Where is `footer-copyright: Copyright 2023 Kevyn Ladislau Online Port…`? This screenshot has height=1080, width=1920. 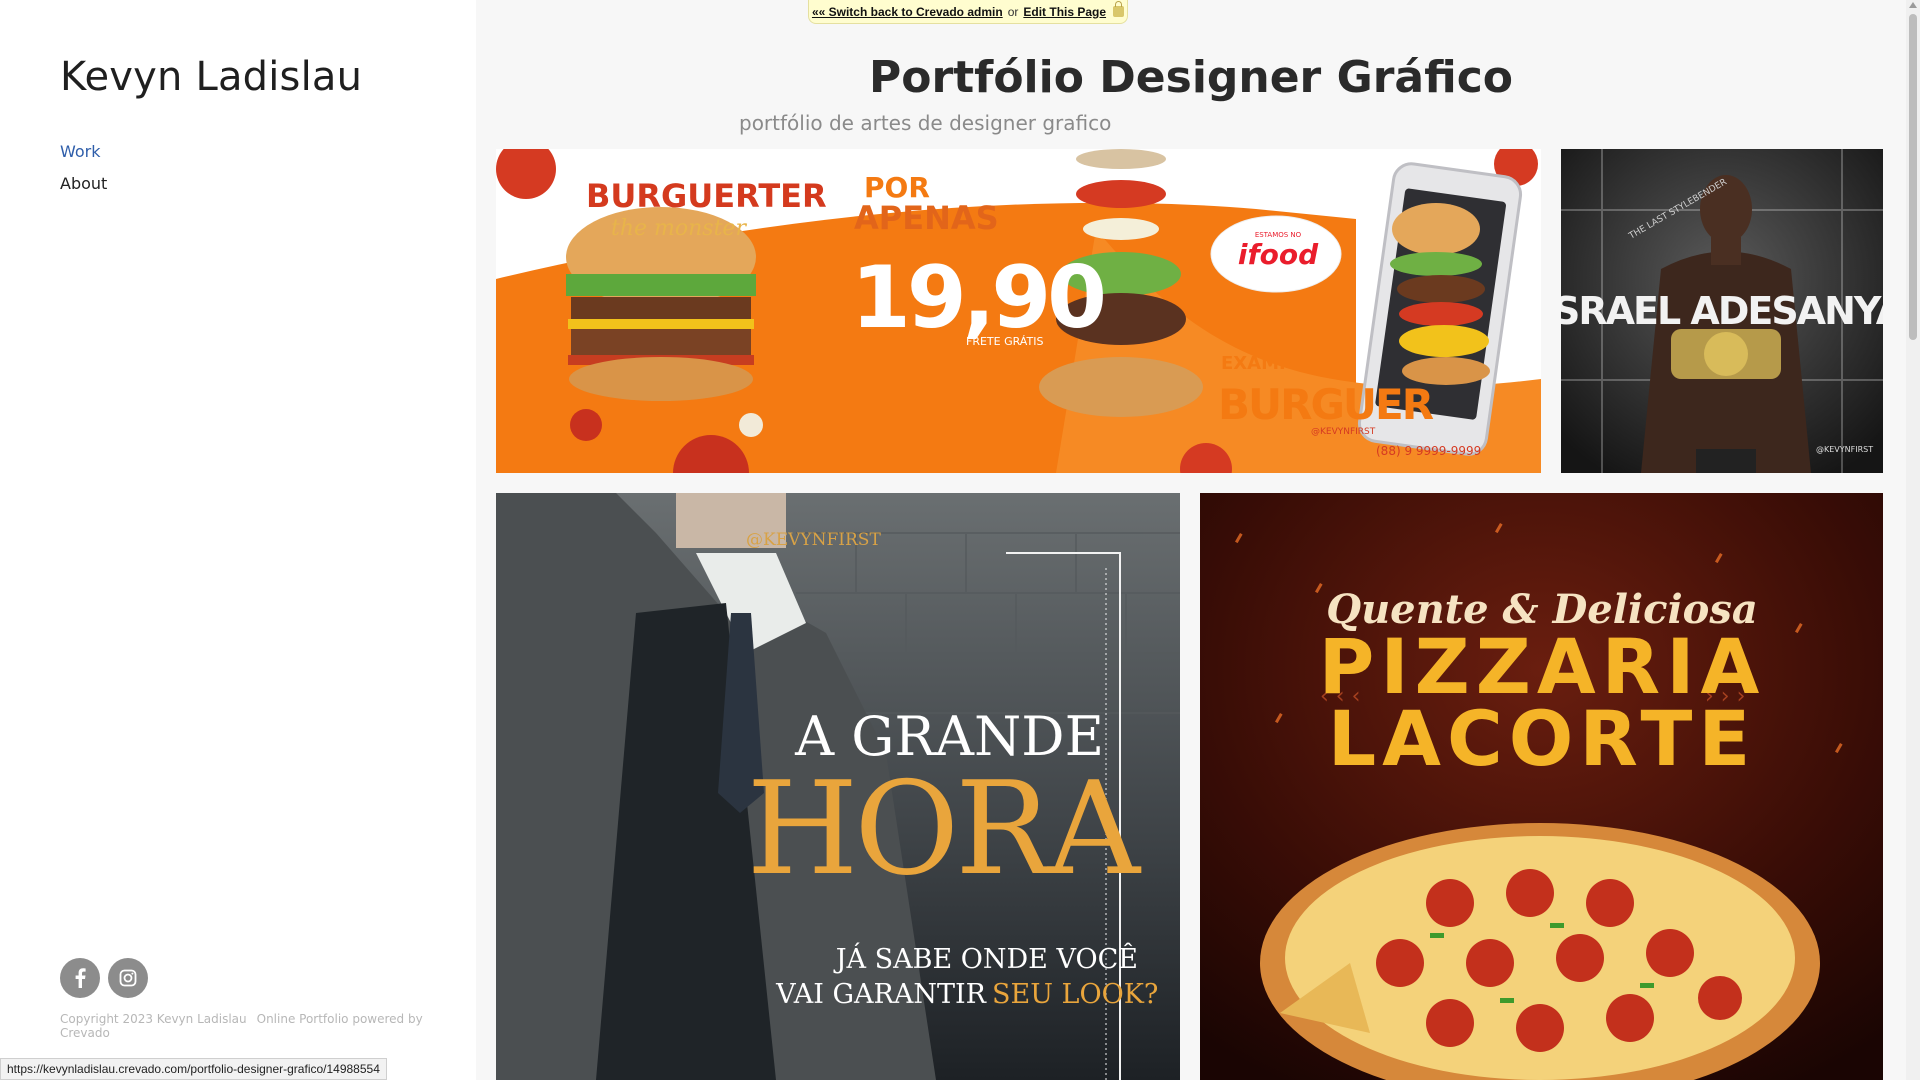
footer-copyright: Copyright 2023 Kevyn Ladislau Online Port… is located at coordinates (260, 1026).